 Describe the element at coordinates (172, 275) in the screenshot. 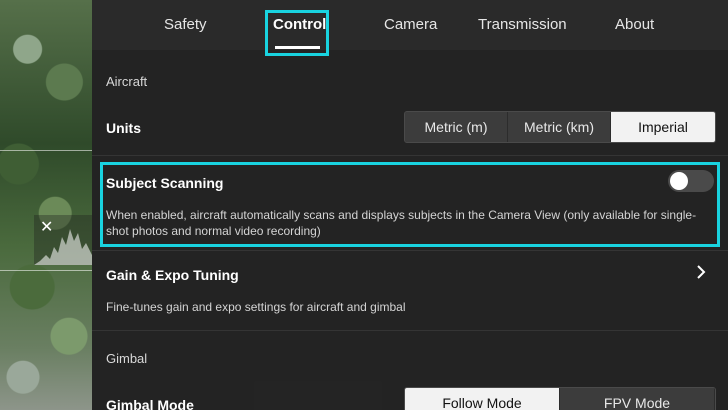

I see `gain-expo-title: Gain & Expo Tuning` at that location.